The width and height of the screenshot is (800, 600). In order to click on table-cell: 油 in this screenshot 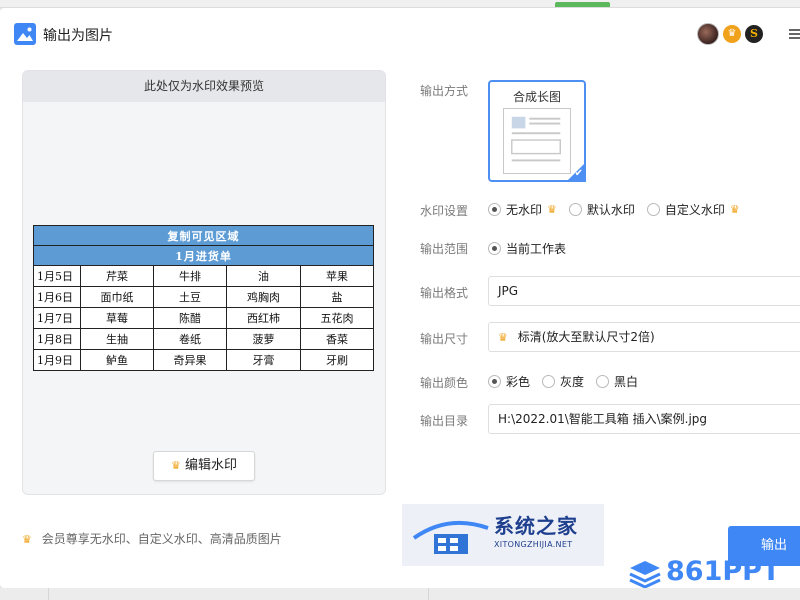, I will do `click(263, 276)`.